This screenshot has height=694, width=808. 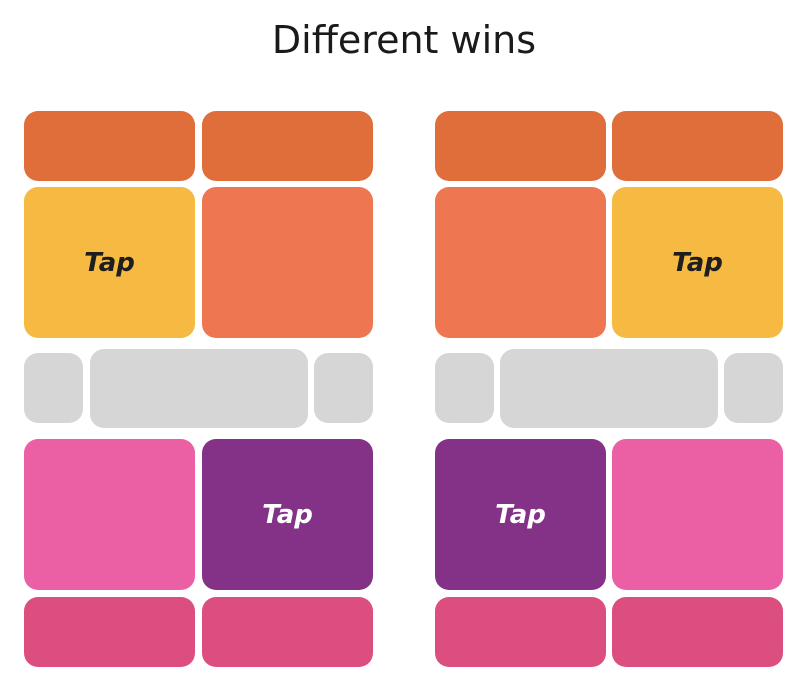 I want to click on left-orange-tile, so click(x=287, y=262).